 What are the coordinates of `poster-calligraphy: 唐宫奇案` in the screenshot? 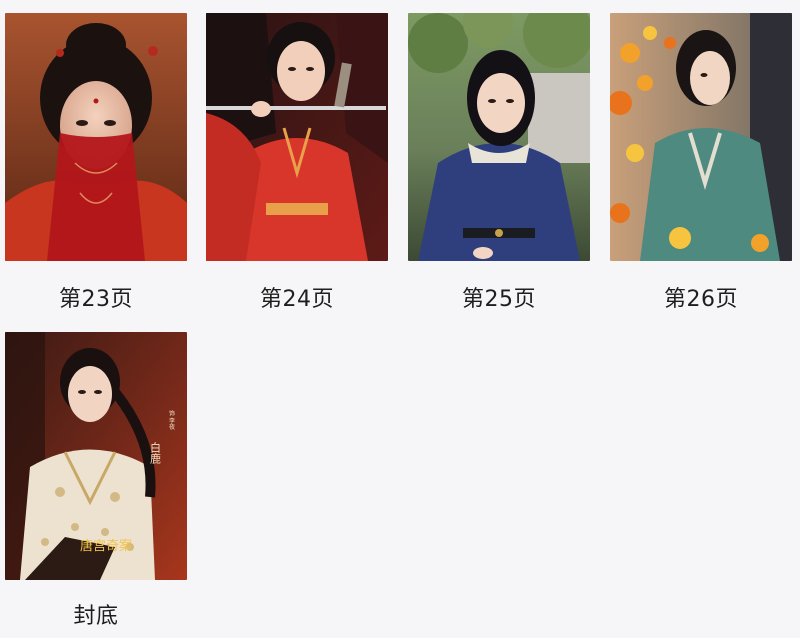 It's located at (106, 546).